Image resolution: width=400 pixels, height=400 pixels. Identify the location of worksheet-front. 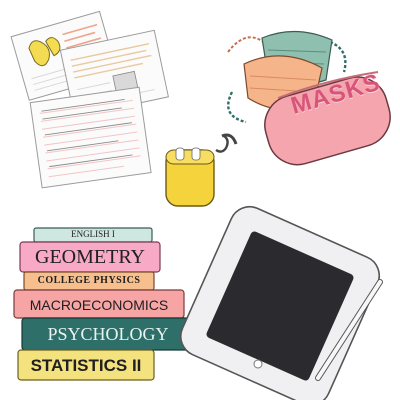
(90, 137).